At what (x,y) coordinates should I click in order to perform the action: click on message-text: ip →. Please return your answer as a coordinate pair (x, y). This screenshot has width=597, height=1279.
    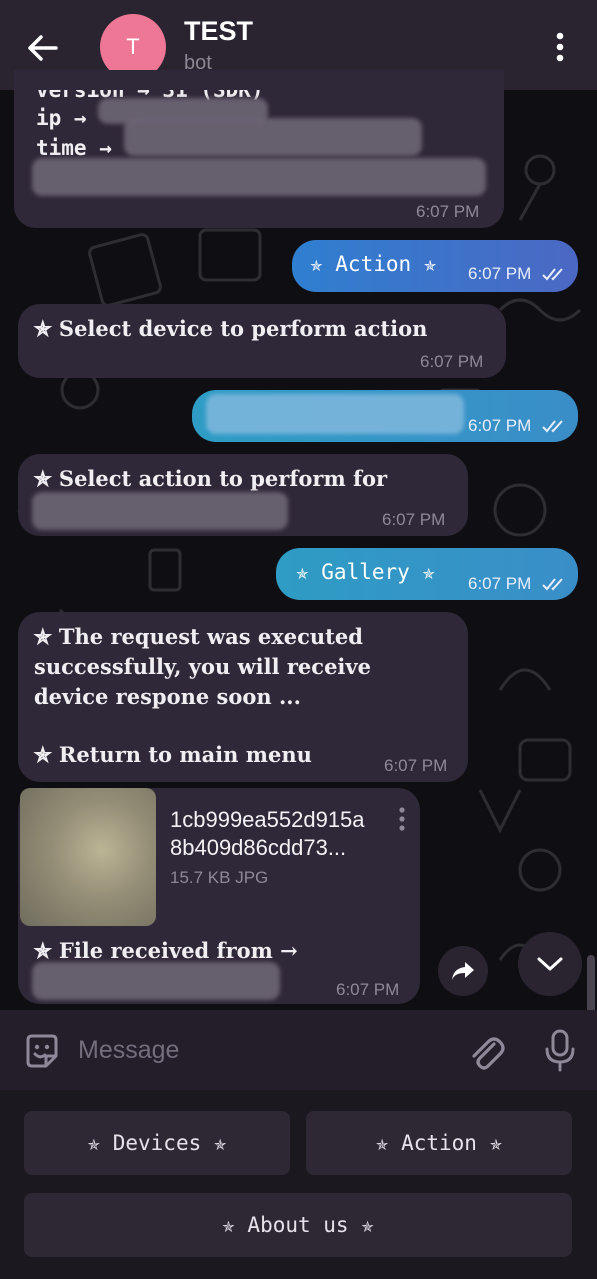
    Looking at the image, I should click on (61, 118).